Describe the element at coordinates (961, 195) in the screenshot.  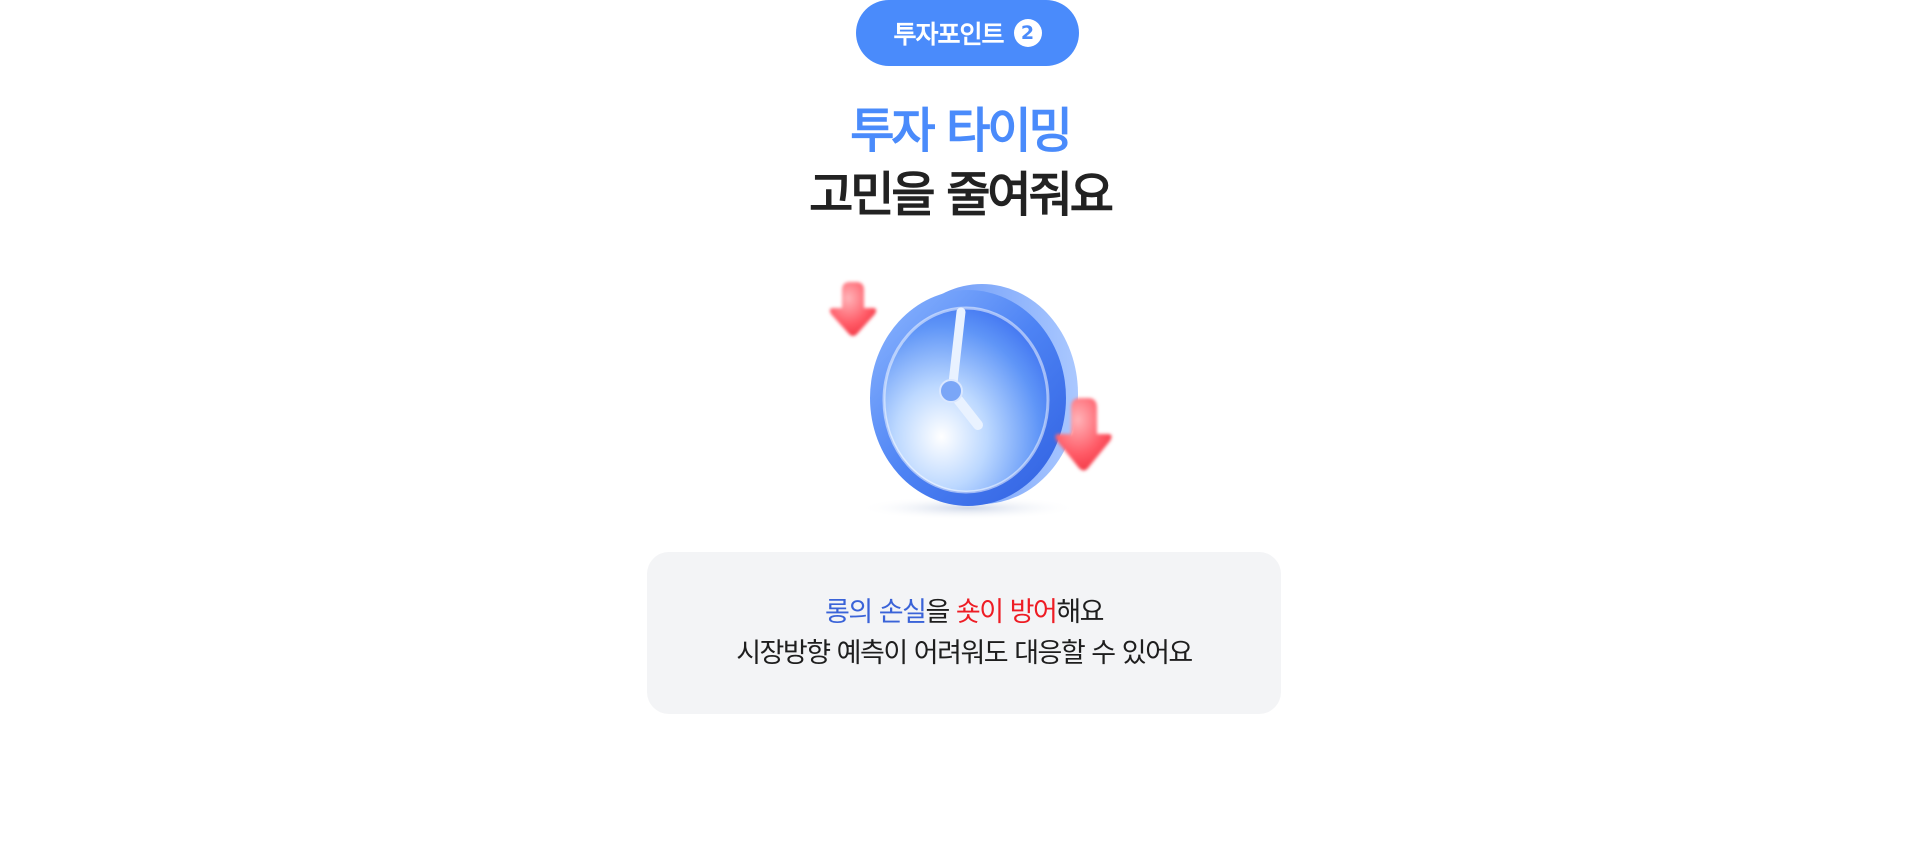
I see `heading-main: 고민을 줄여줘요` at that location.